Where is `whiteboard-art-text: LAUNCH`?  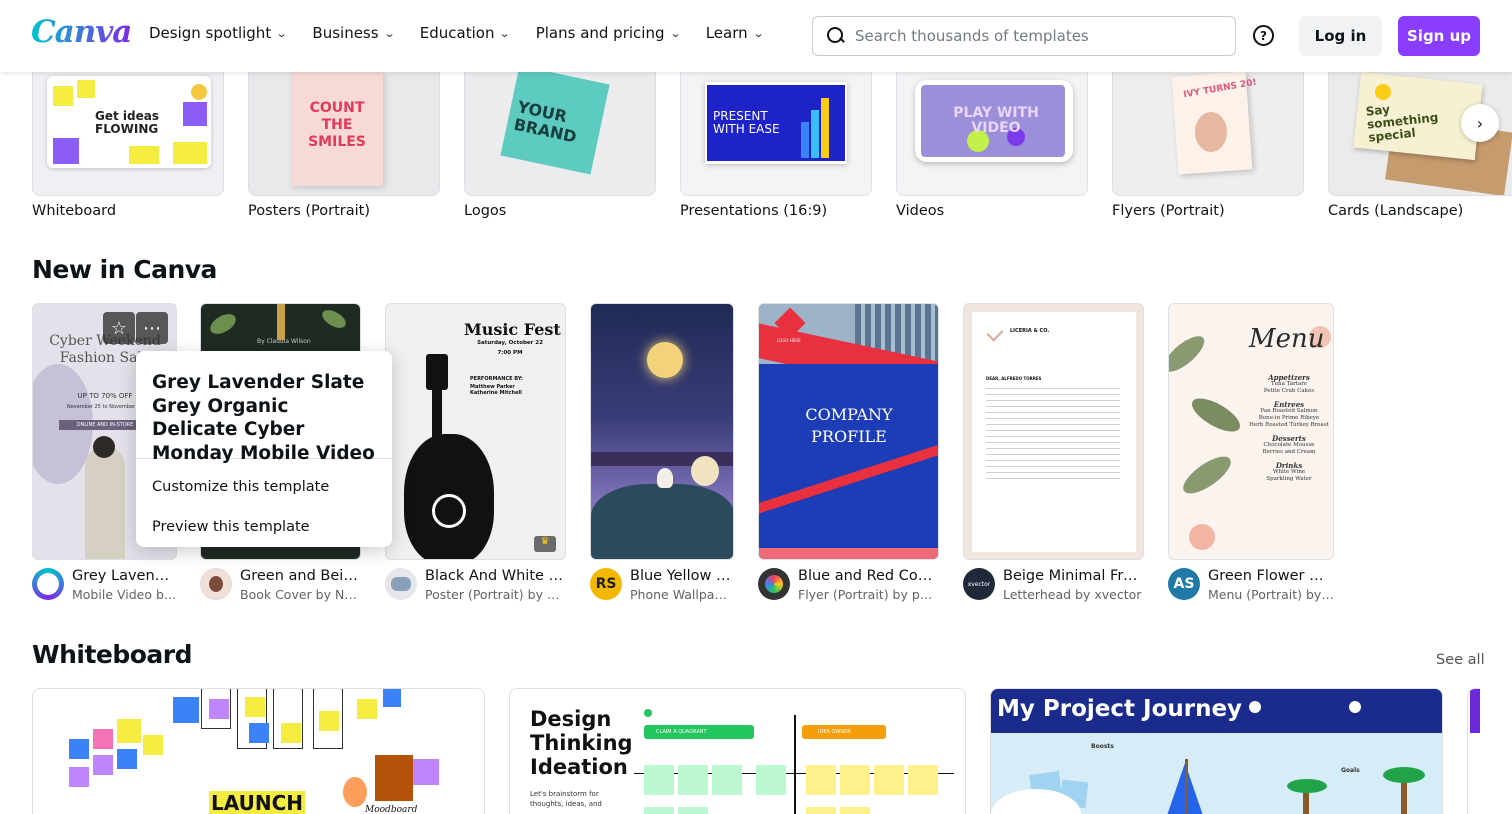
whiteboard-art-text: LAUNCH is located at coordinates (257, 802).